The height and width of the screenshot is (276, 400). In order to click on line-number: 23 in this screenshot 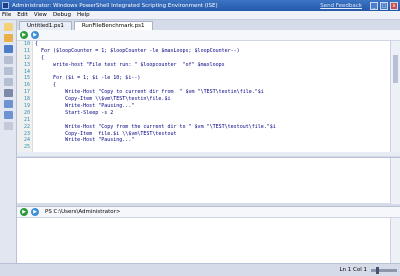, I will do `click(26, 133)`.